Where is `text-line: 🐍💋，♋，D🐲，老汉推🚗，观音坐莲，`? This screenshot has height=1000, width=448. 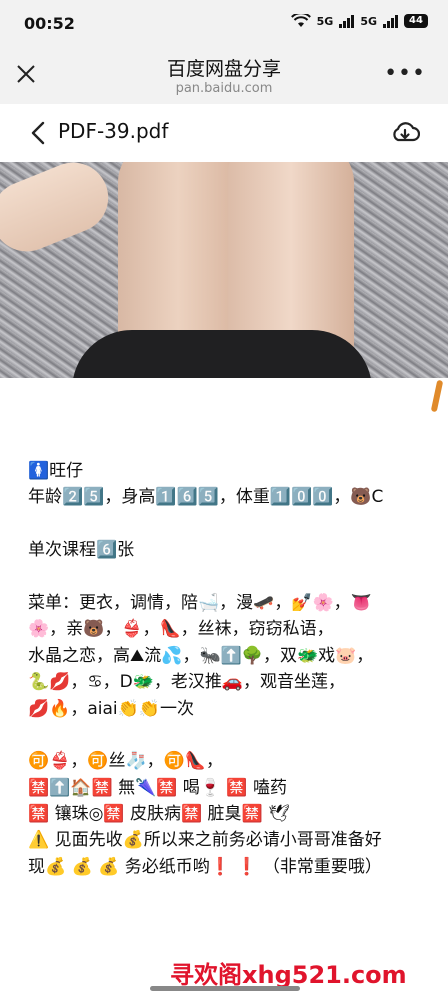
text-line: 🐍💋，♋，D🐲，老汉推🚗，观音坐莲， is located at coordinates (186, 682).